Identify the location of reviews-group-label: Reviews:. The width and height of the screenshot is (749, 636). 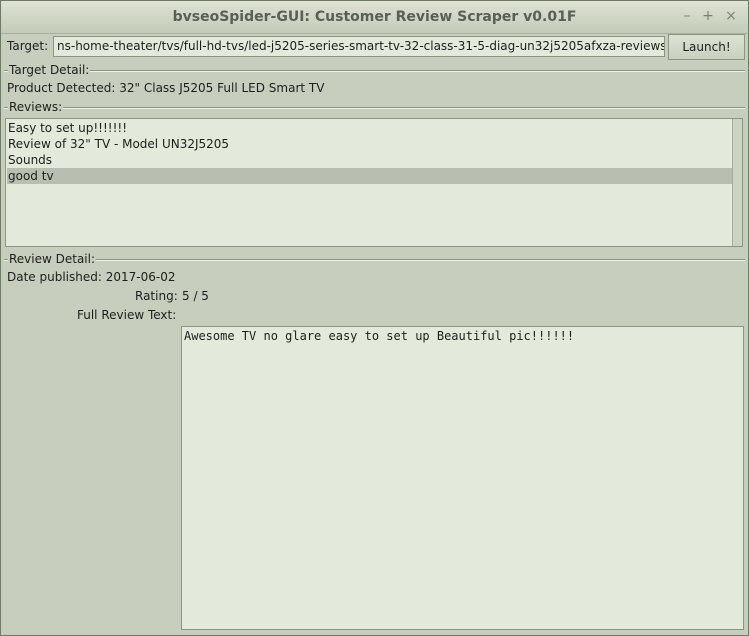
(36, 107).